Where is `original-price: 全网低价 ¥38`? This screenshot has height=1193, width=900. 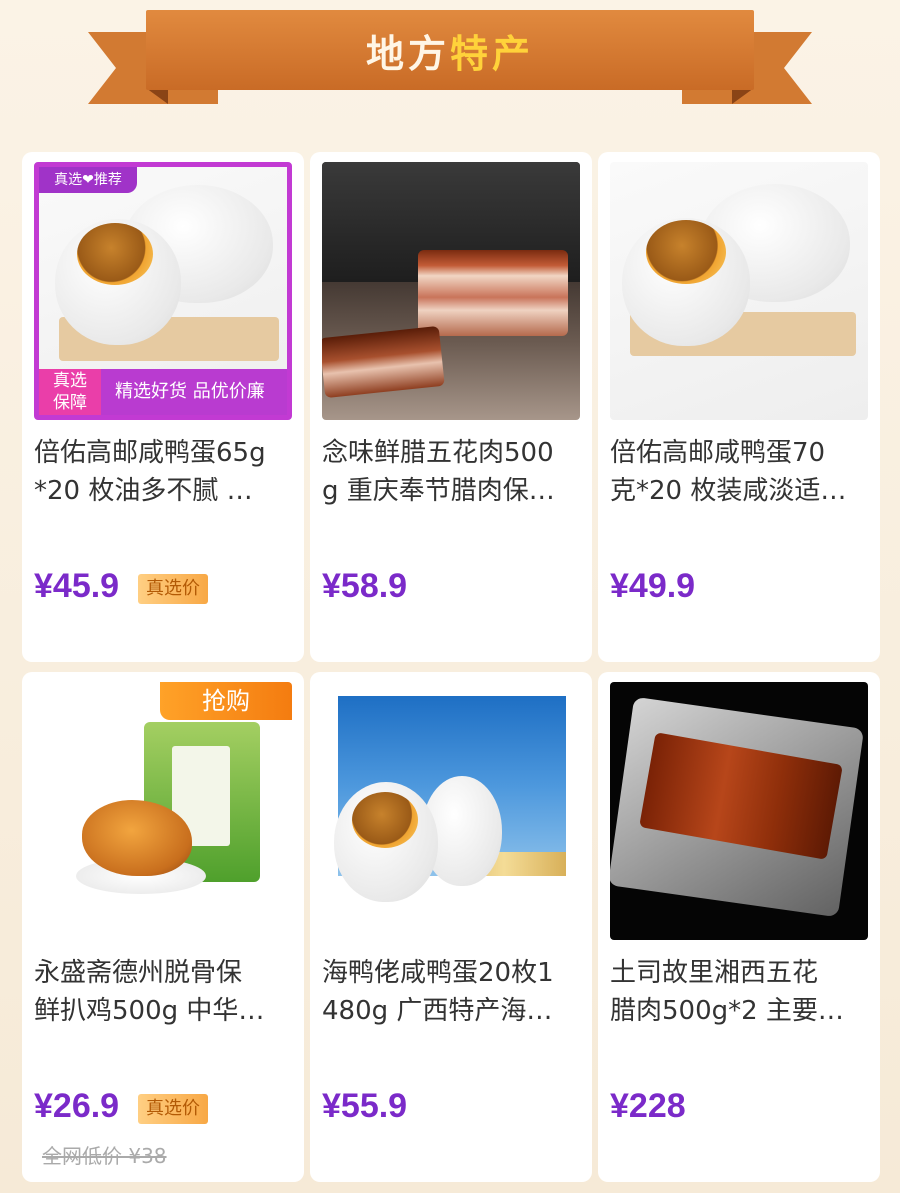 original-price: 全网低价 ¥38 is located at coordinates (104, 1156).